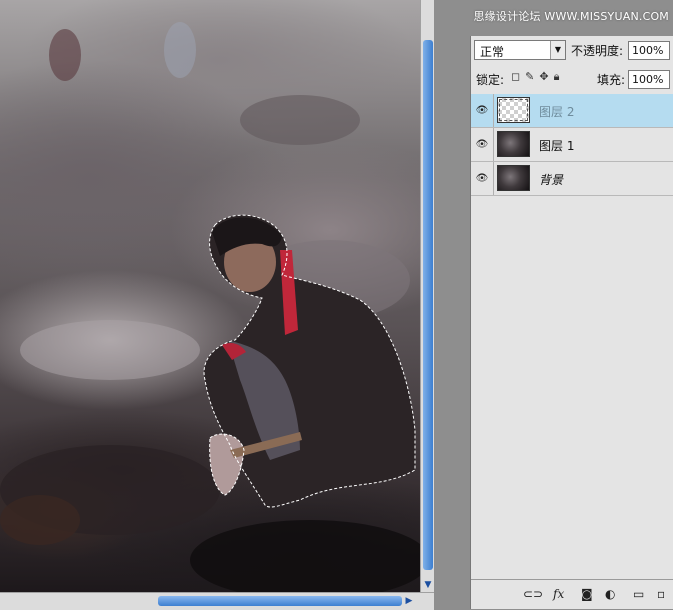  I want to click on new-layer-icon: ▫, so click(661, 594).